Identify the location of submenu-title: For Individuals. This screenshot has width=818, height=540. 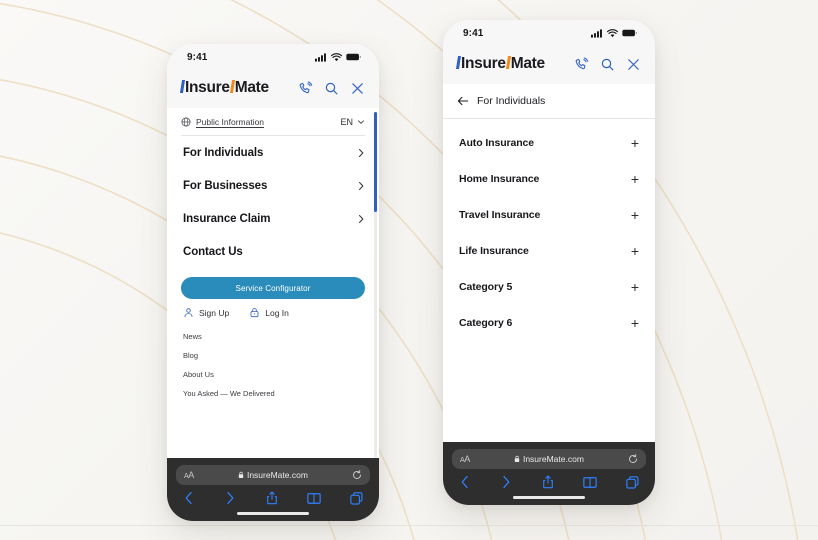
(511, 101).